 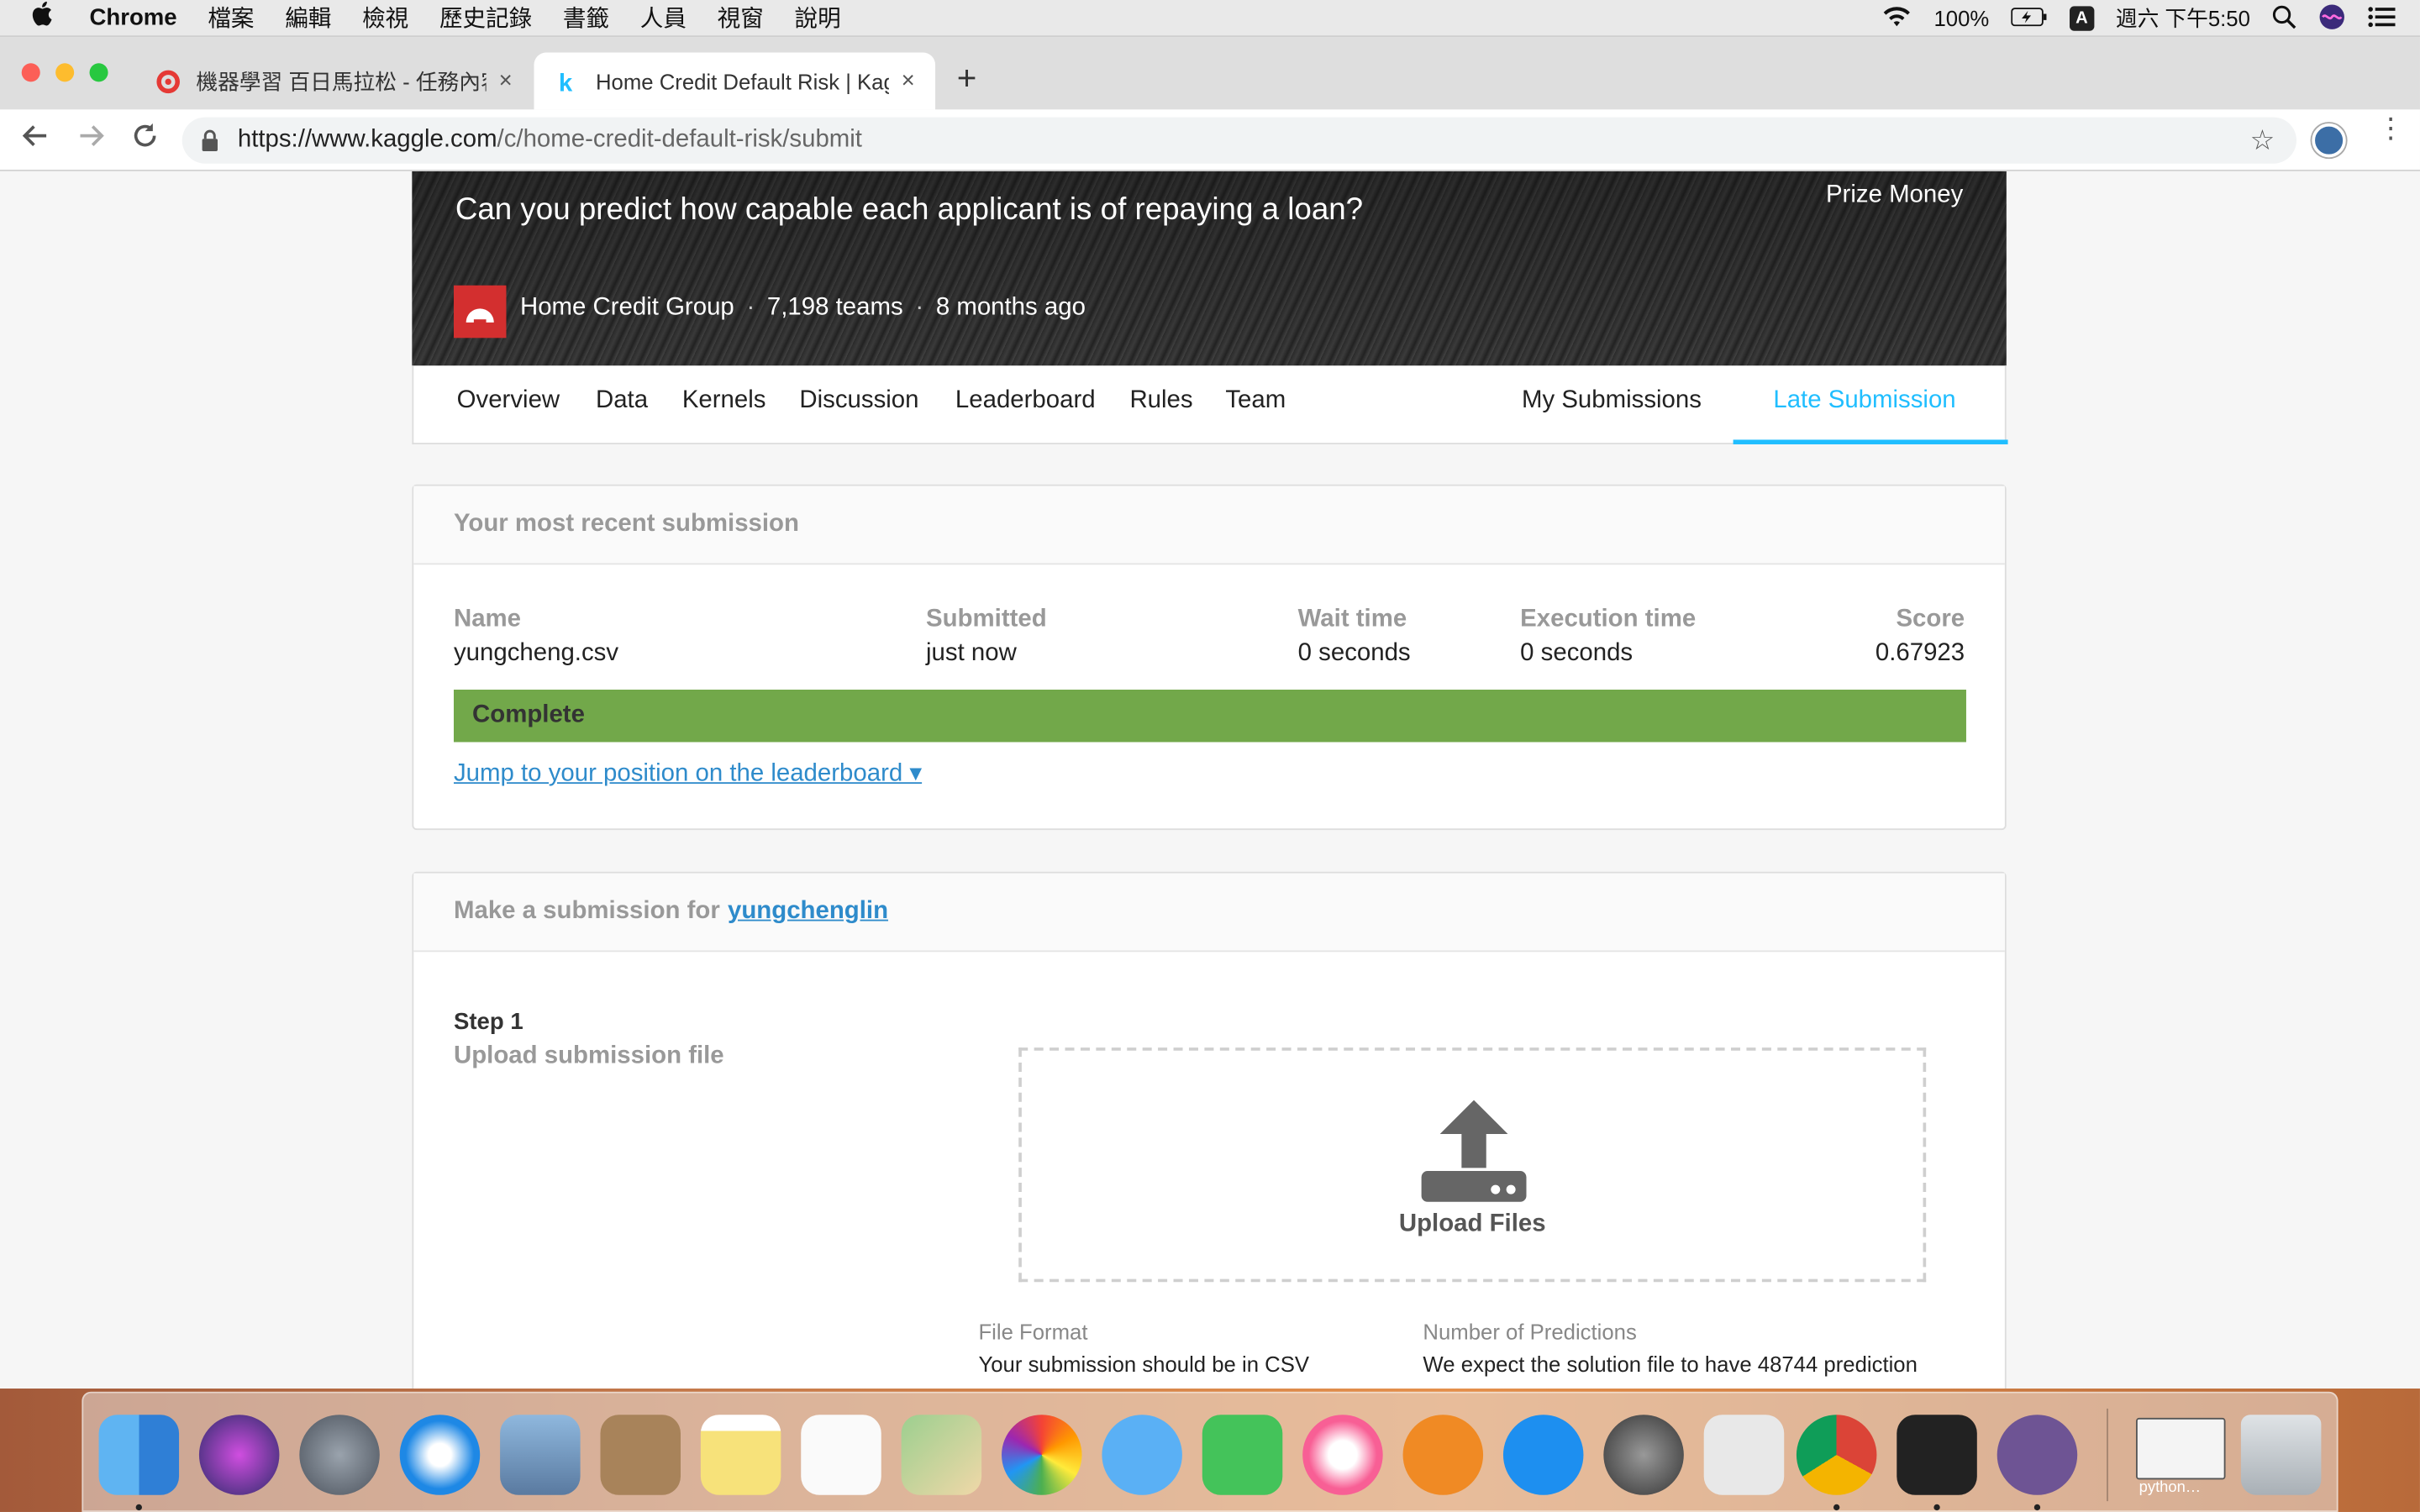 I want to click on facetime-icon, so click(x=1242, y=1455).